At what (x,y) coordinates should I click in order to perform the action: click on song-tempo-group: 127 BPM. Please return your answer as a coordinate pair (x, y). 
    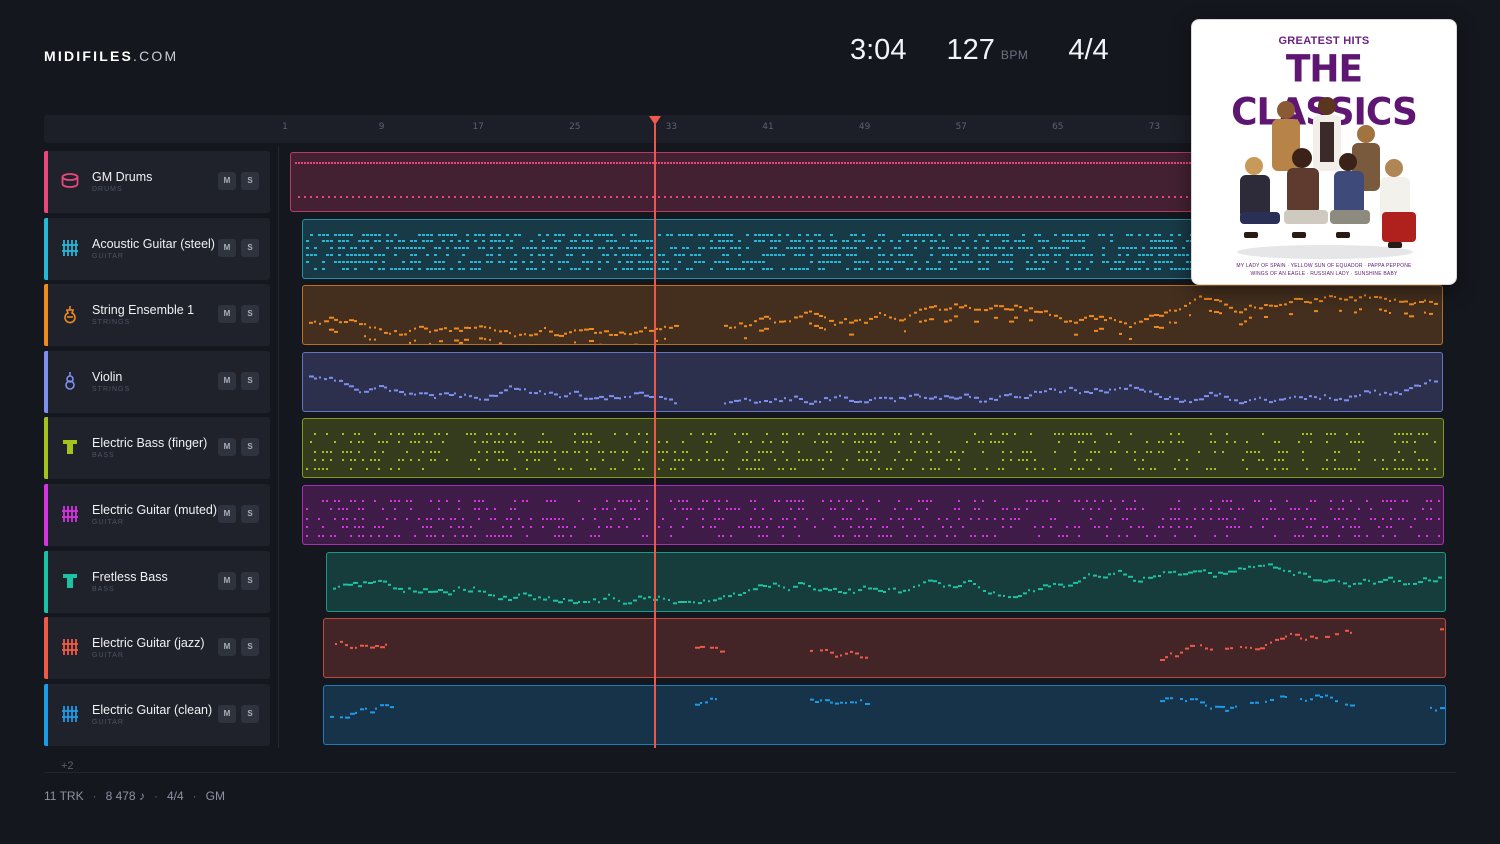
    Looking at the image, I should click on (987, 50).